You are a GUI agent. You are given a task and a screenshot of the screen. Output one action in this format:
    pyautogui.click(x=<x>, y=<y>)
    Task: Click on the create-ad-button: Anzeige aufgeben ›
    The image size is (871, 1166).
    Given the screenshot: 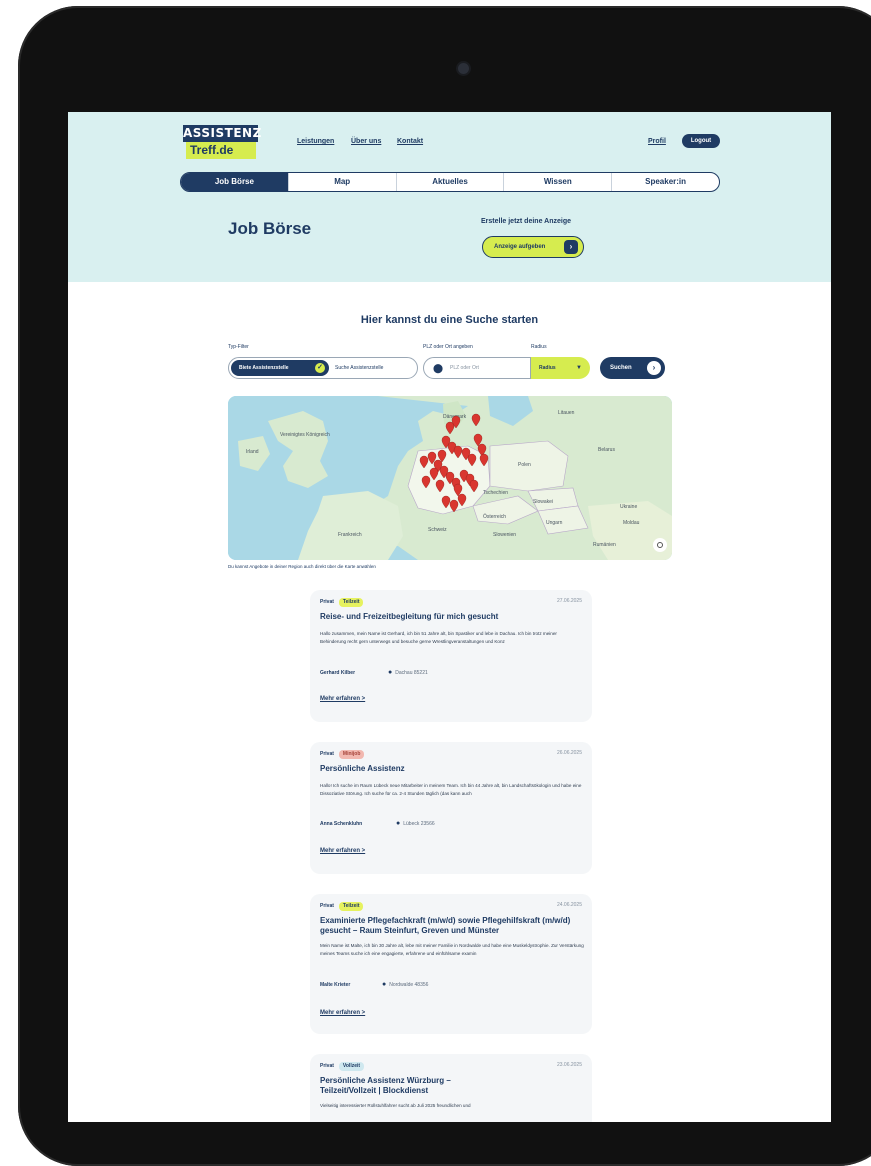 What is the action you would take?
    pyautogui.click(x=533, y=247)
    